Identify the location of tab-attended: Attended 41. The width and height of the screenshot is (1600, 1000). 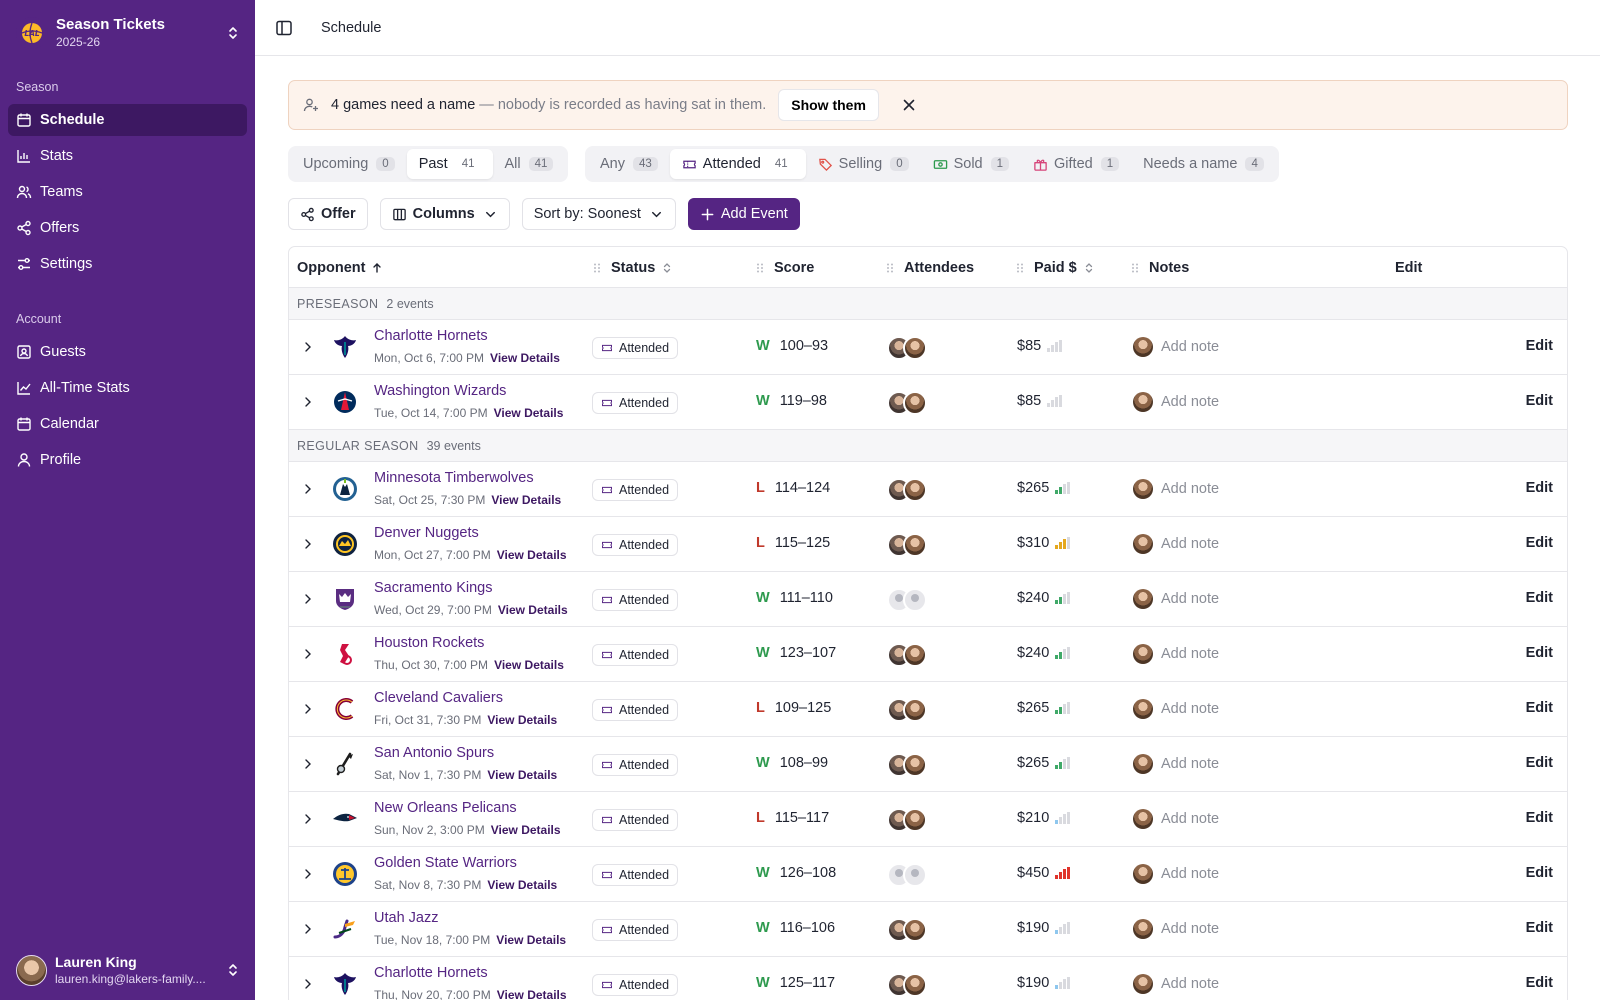
(737, 164).